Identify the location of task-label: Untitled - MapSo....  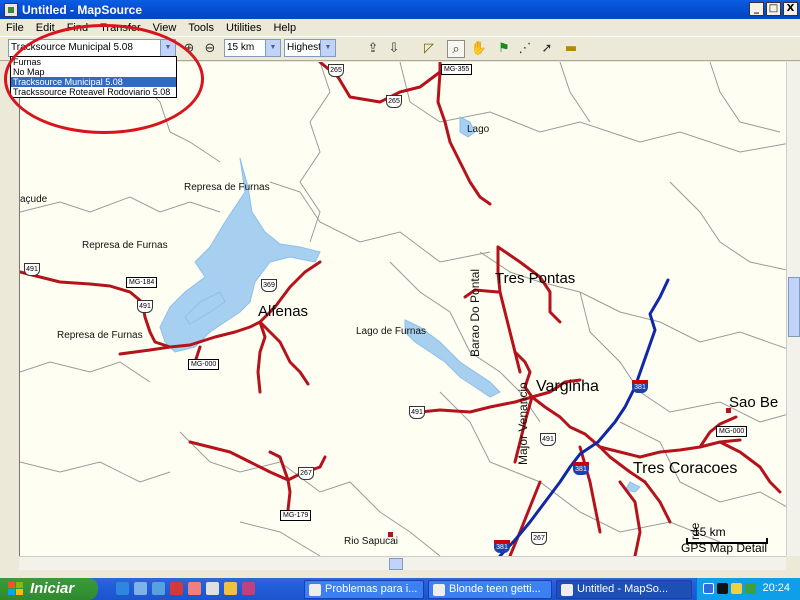
(623, 589).